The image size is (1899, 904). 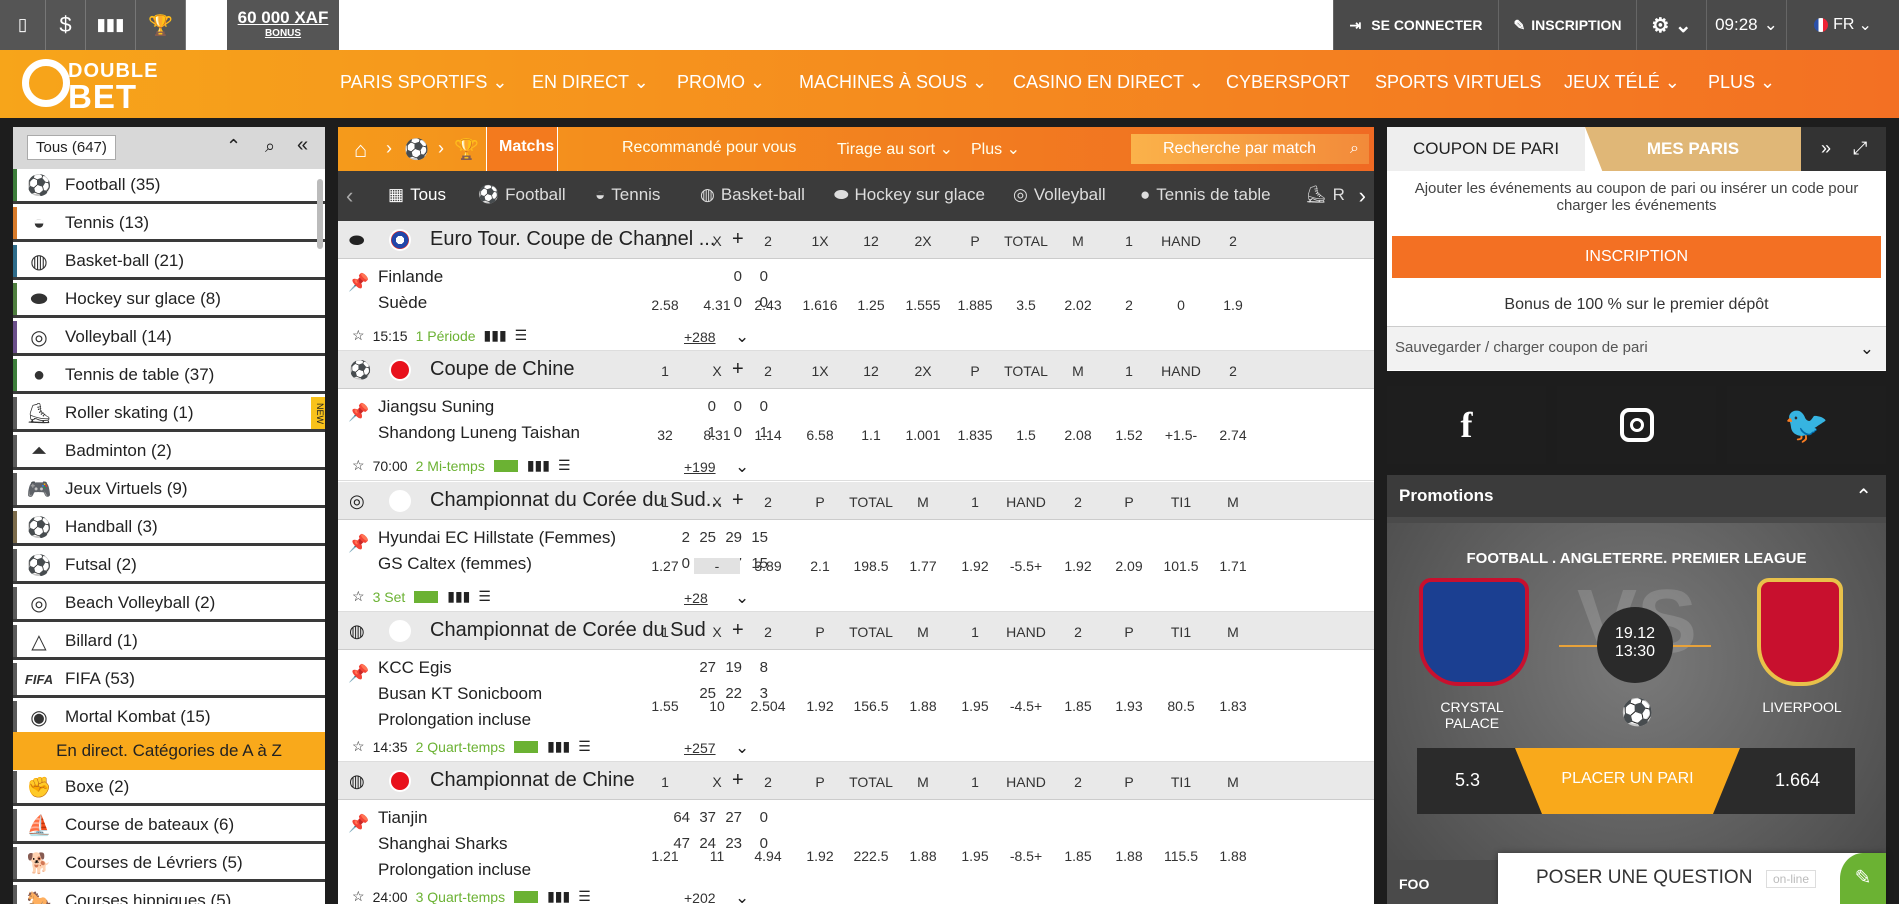 I want to click on odd-button: 4.94, so click(x=768, y=856).